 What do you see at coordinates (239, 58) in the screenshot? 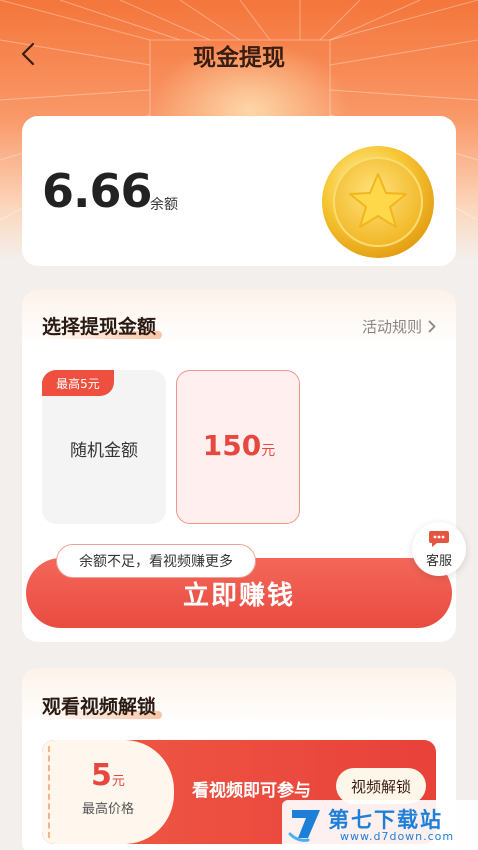
I see `page-title: 现金提现` at bounding box center [239, 58].